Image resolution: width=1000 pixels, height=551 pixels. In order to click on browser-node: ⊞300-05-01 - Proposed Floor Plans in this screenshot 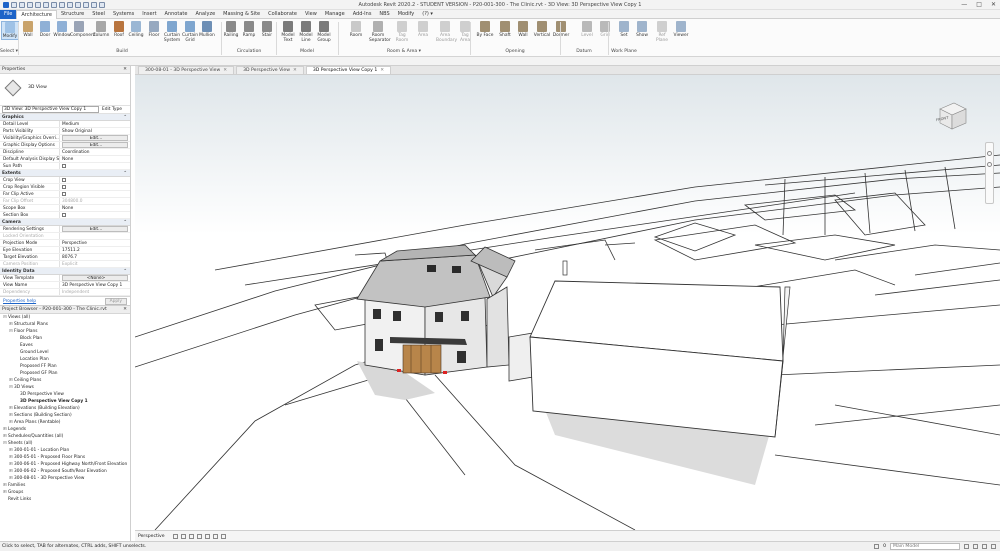, I will do `click(65, 457)`.